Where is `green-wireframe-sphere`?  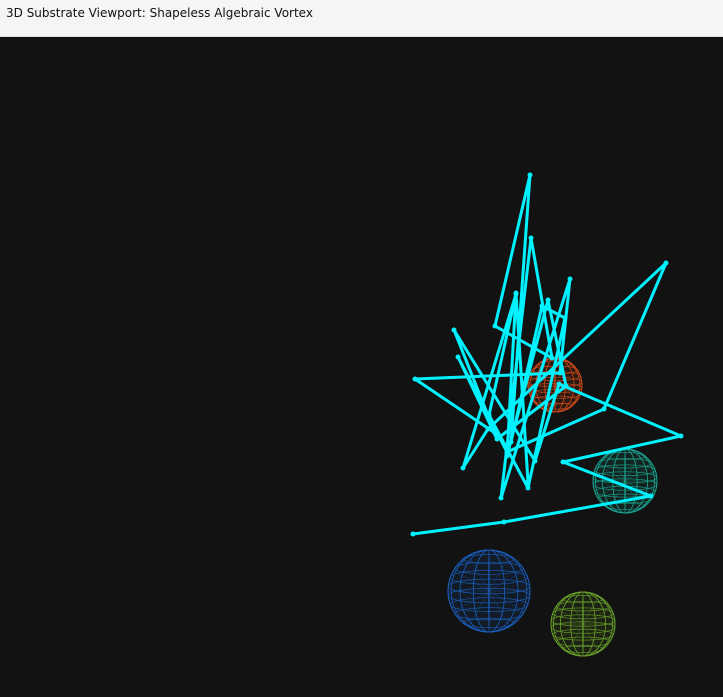
green-wireframe-sphere is located at coordinates (583, 624).